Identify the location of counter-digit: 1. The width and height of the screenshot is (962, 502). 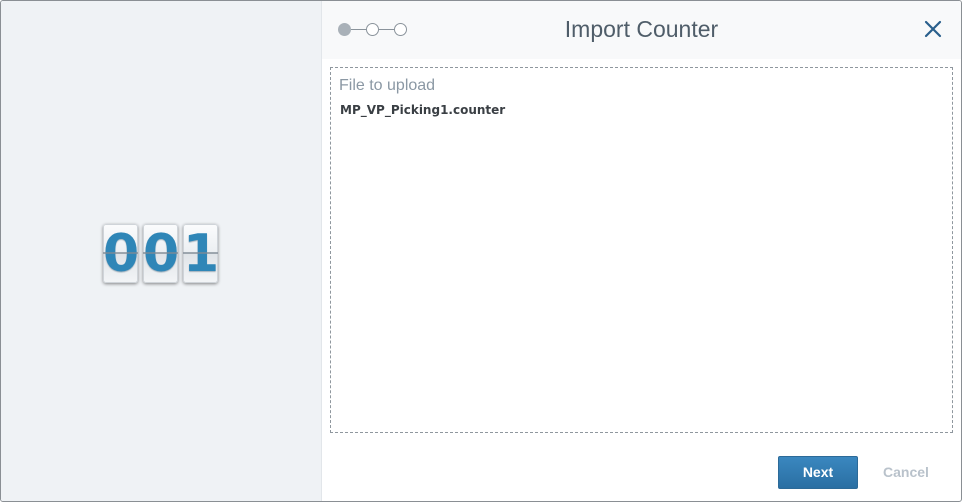
(200, 253).